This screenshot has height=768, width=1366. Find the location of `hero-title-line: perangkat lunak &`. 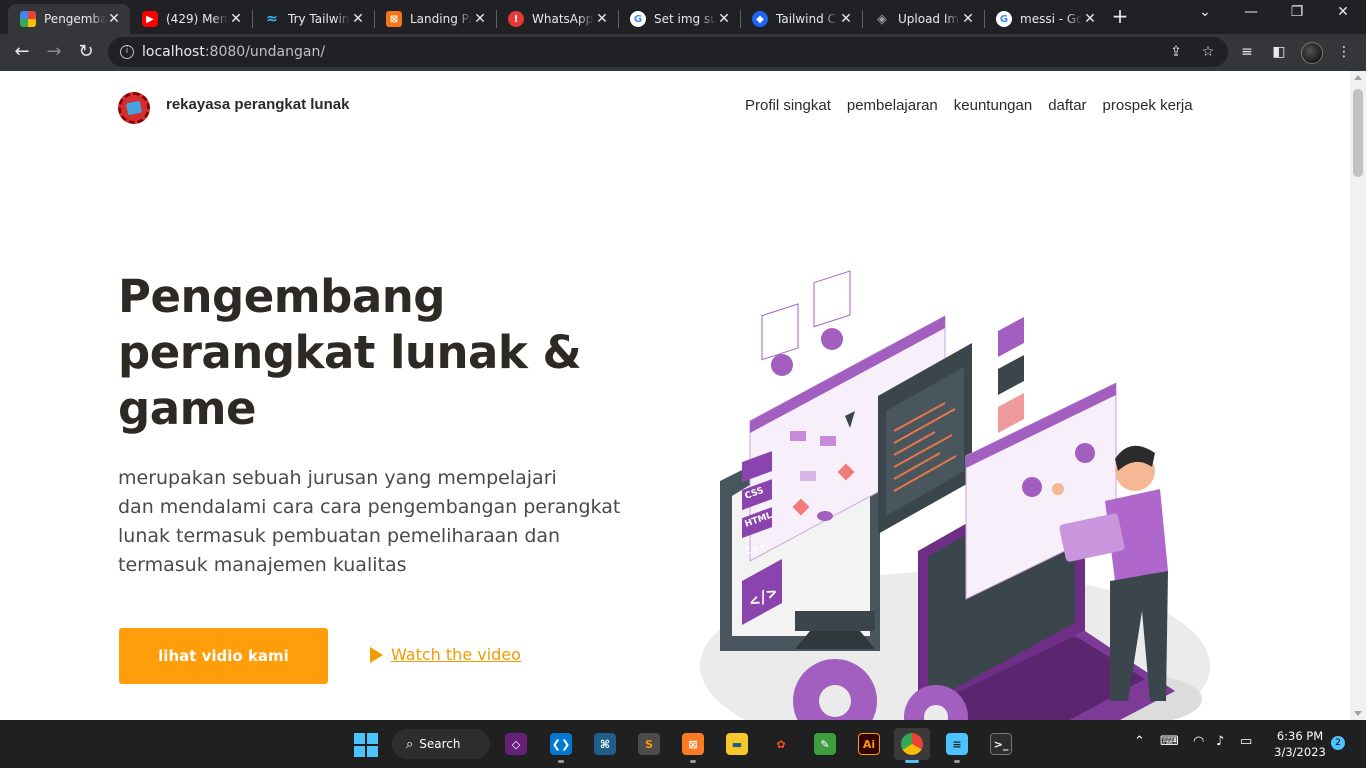

hero-title-line: perangkat lunak & is located at coordinates (350, 352).